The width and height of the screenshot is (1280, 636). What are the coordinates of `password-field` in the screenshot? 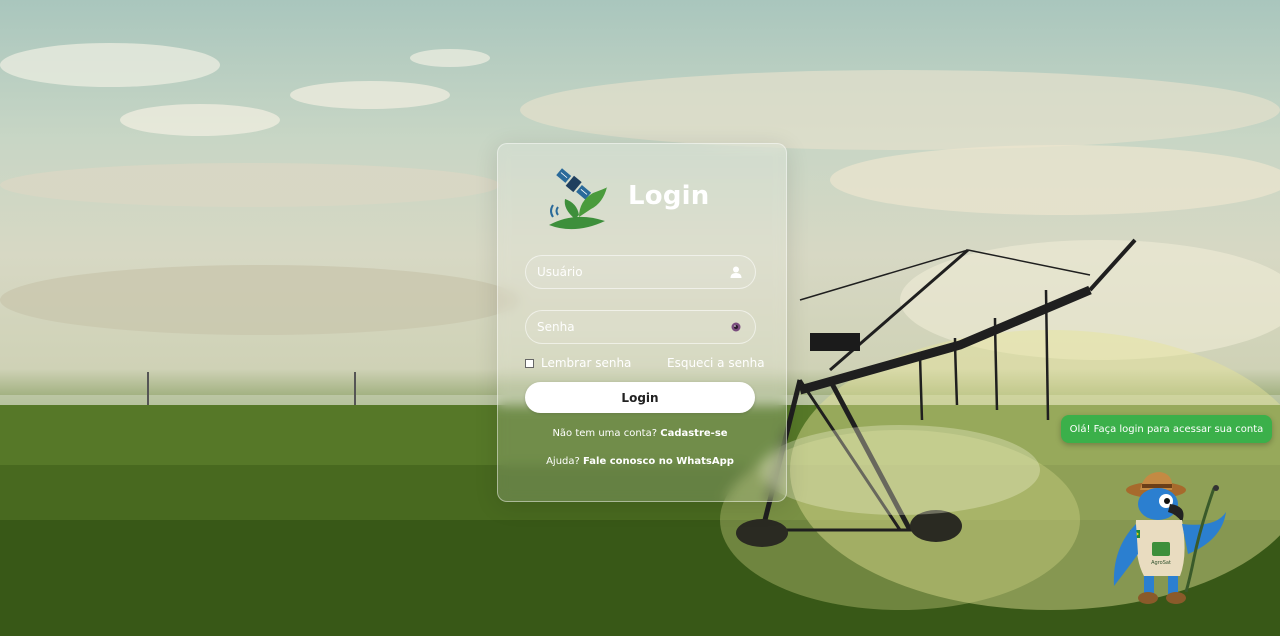 It's located at (640, 327).